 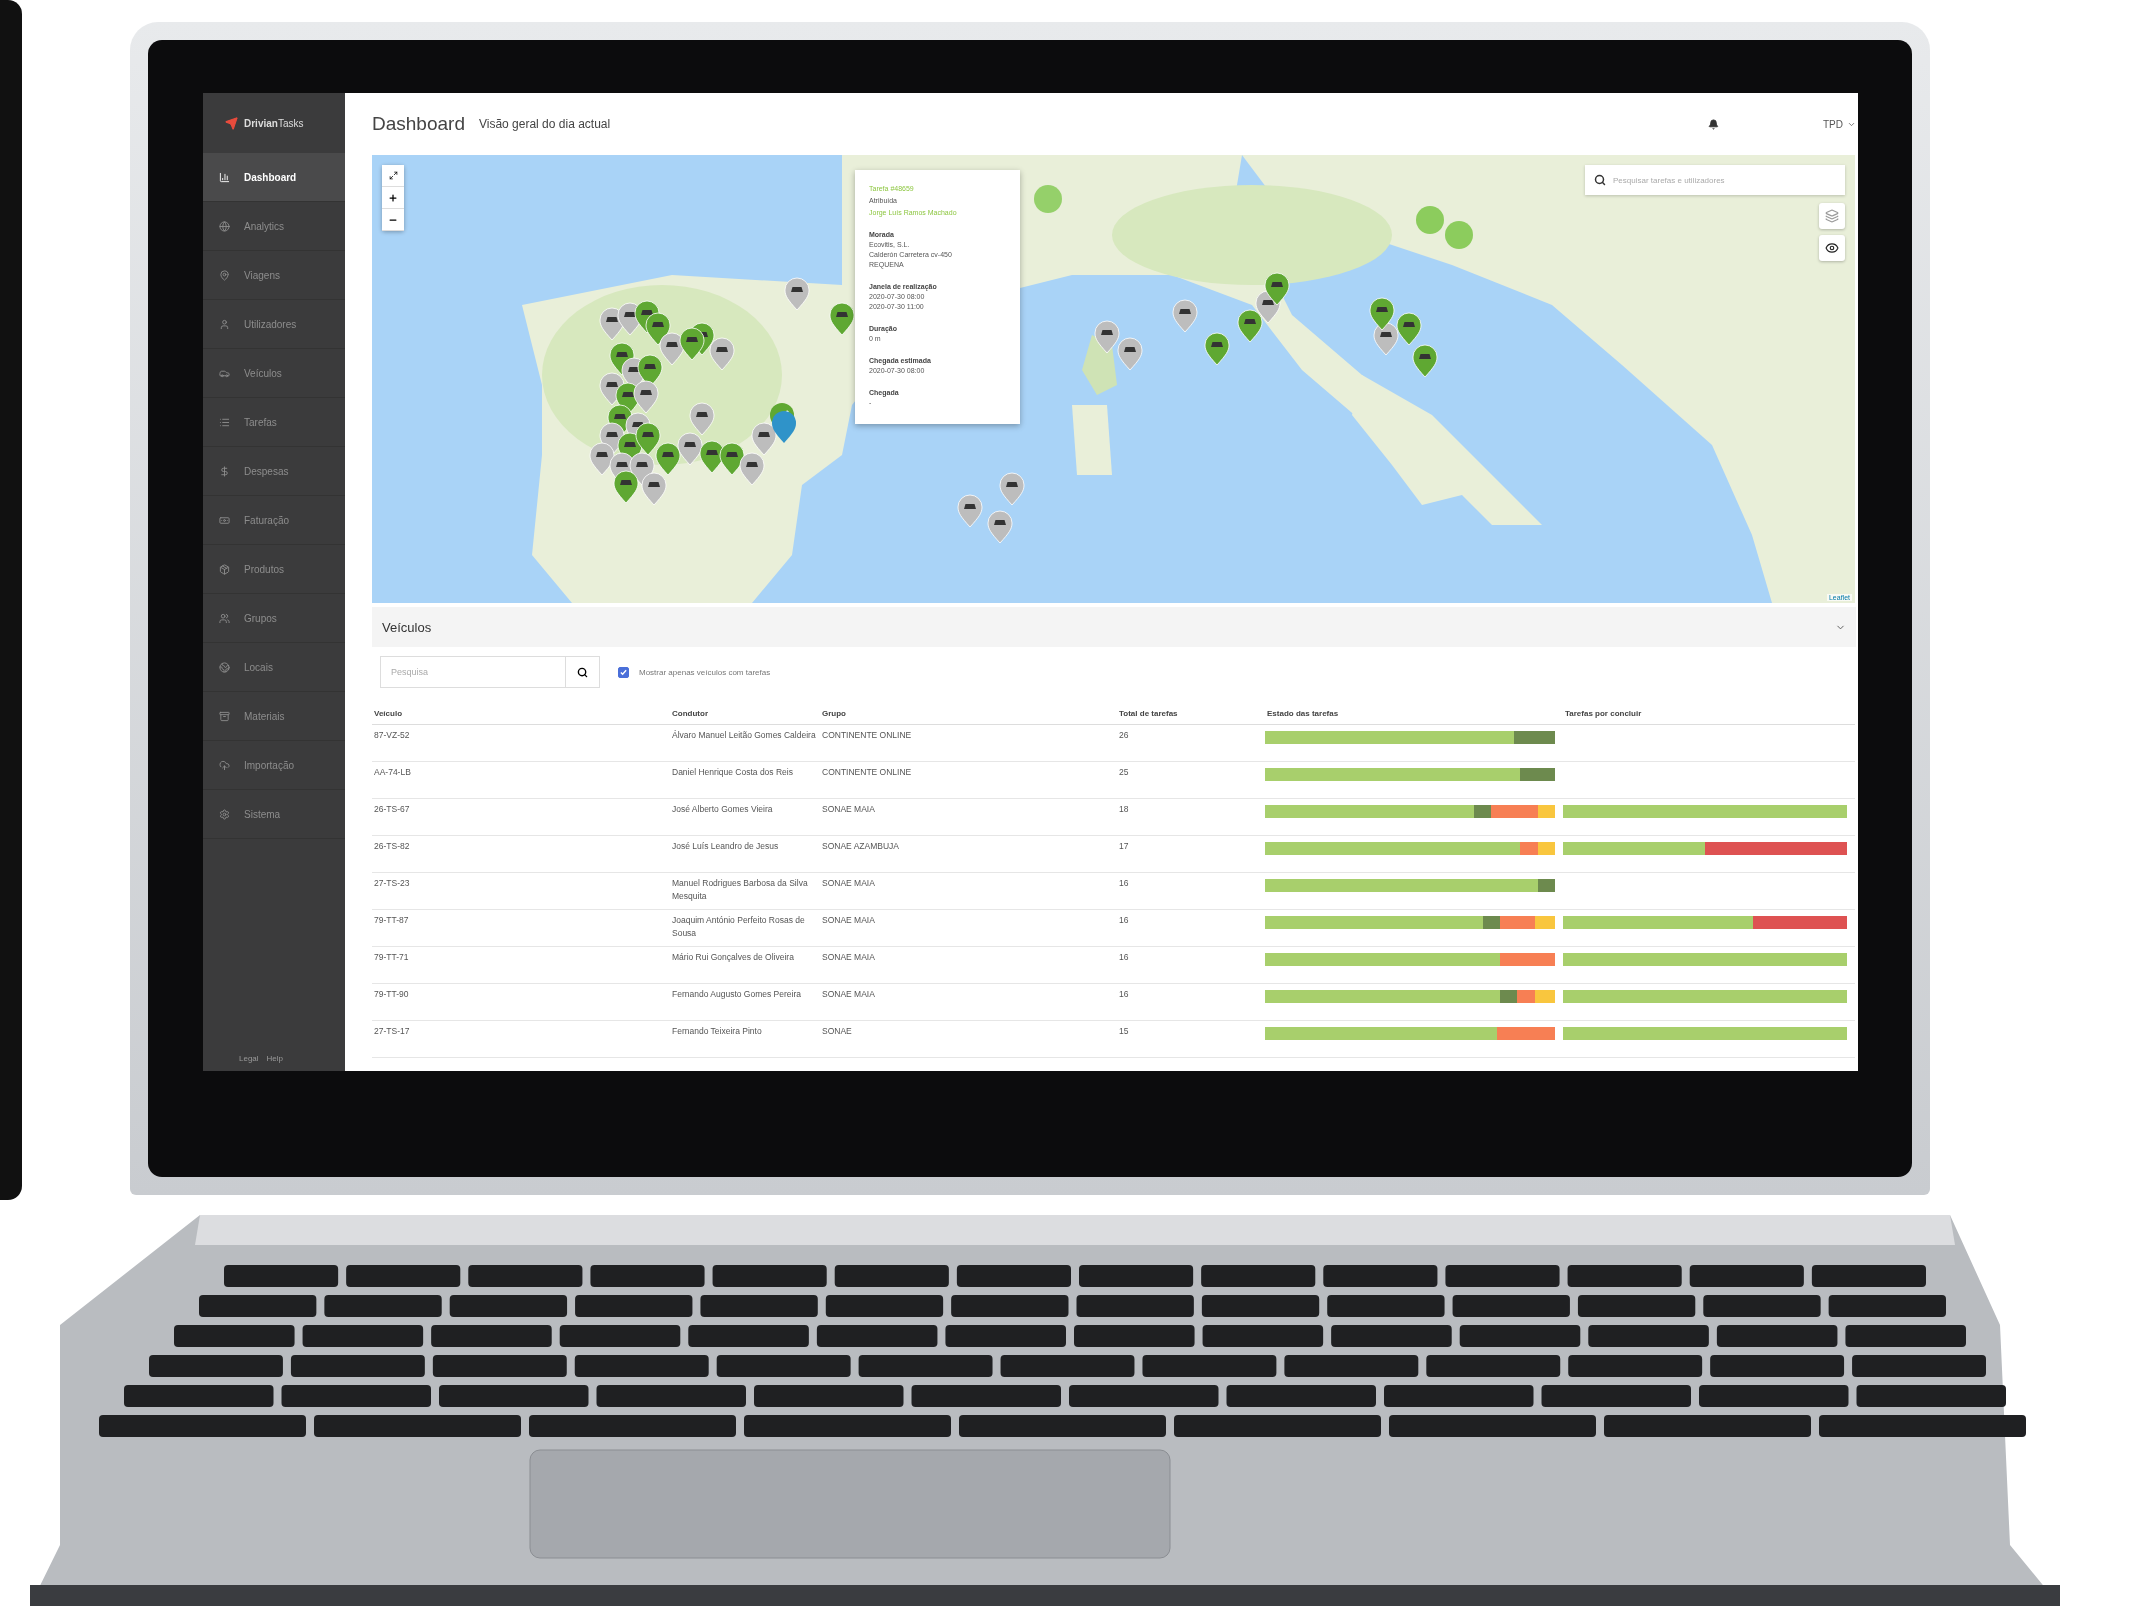 I want to click on sidebar-item: Grupos, so click(x=274, y=618).